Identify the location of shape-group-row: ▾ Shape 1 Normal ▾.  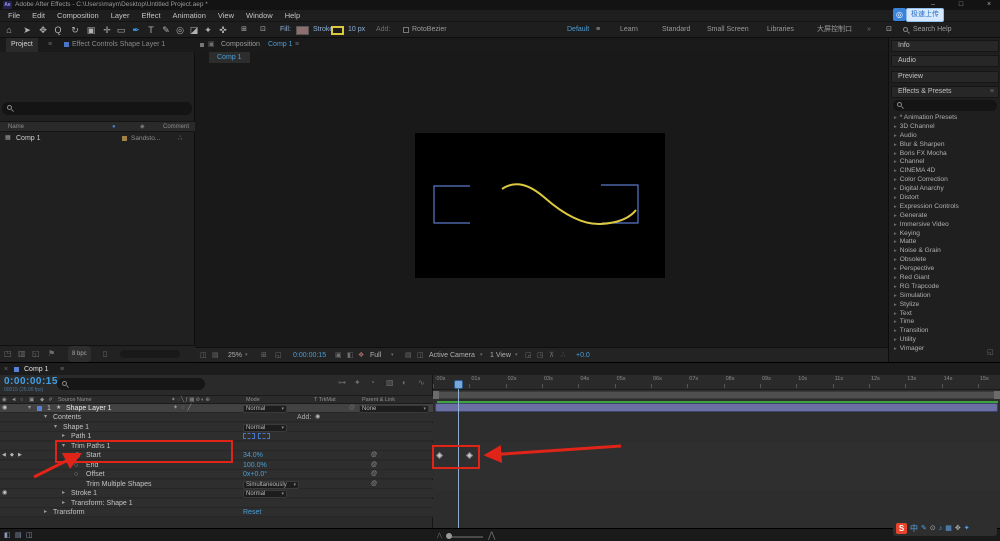
(216, 427).